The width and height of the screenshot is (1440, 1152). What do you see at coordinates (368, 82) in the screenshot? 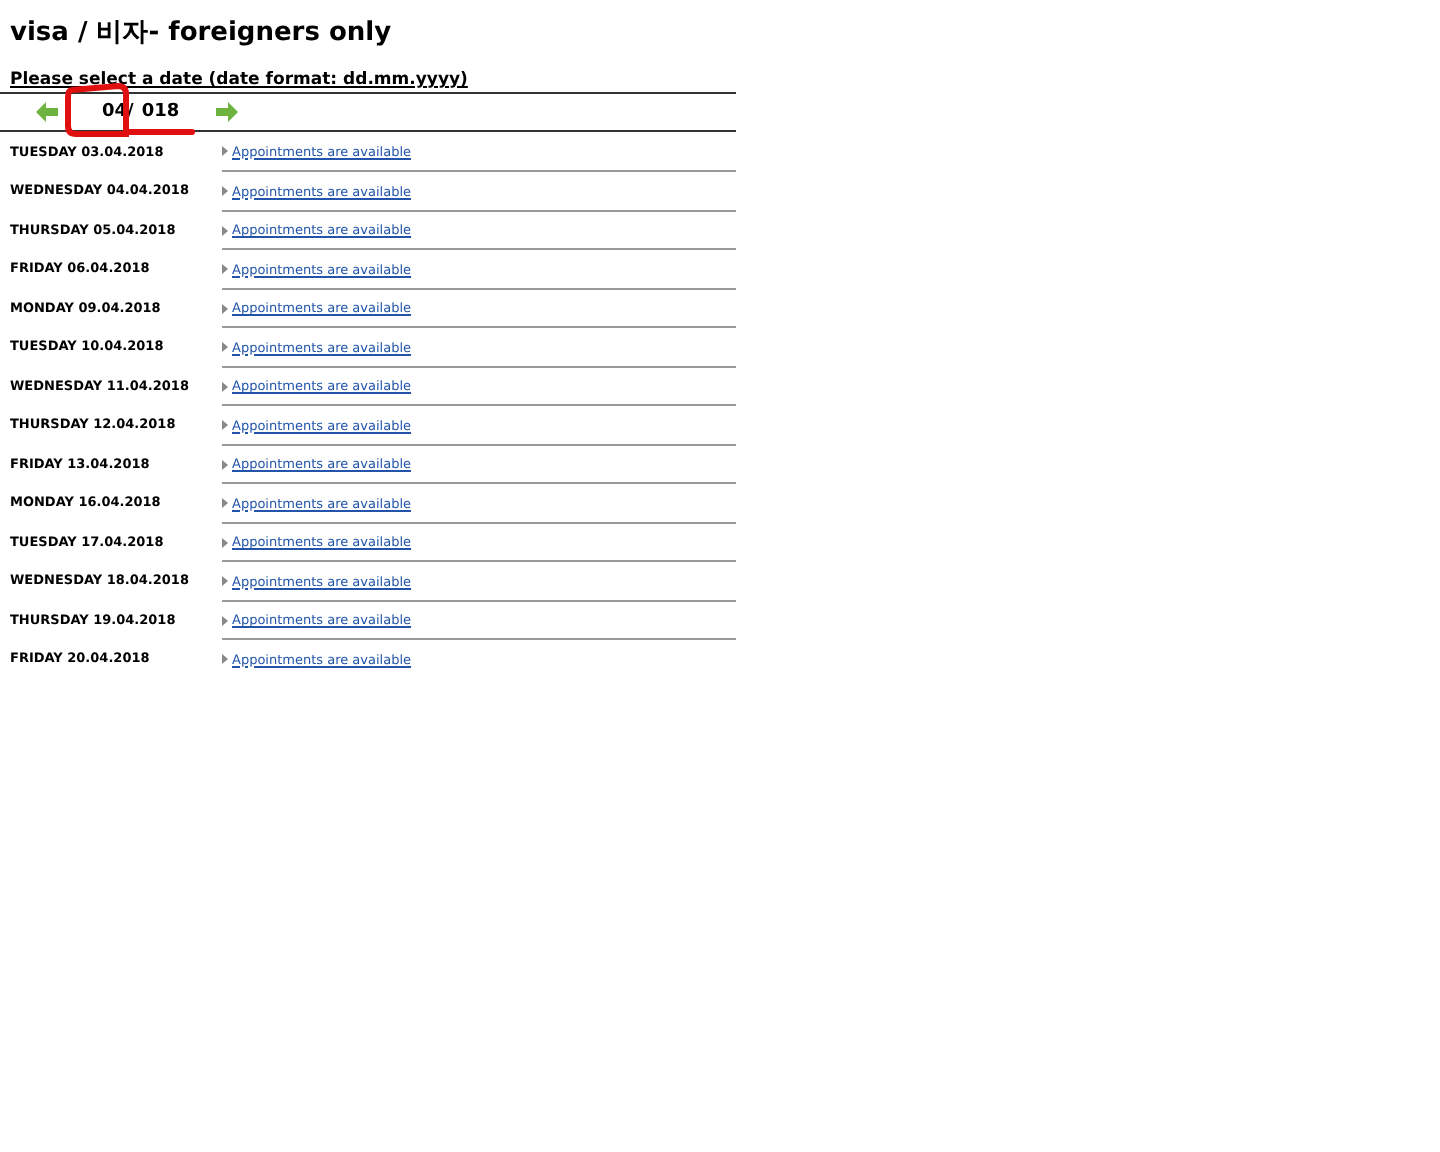
I see `date-instruction: Please select a date (date format: dd.mm.yyyy)` at bounding box center [368, 82].